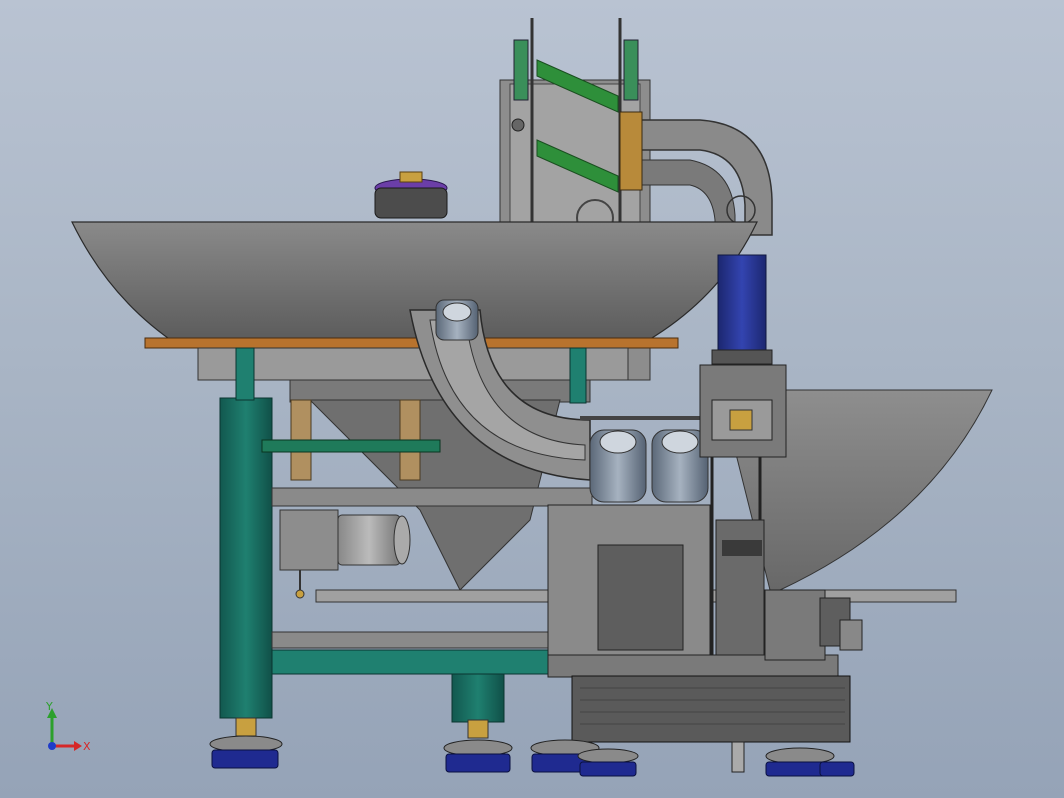  What do you see at coordinates (411, 343) in the screenshot?
I see `mounting-plate` at bounding box center [411, 343].